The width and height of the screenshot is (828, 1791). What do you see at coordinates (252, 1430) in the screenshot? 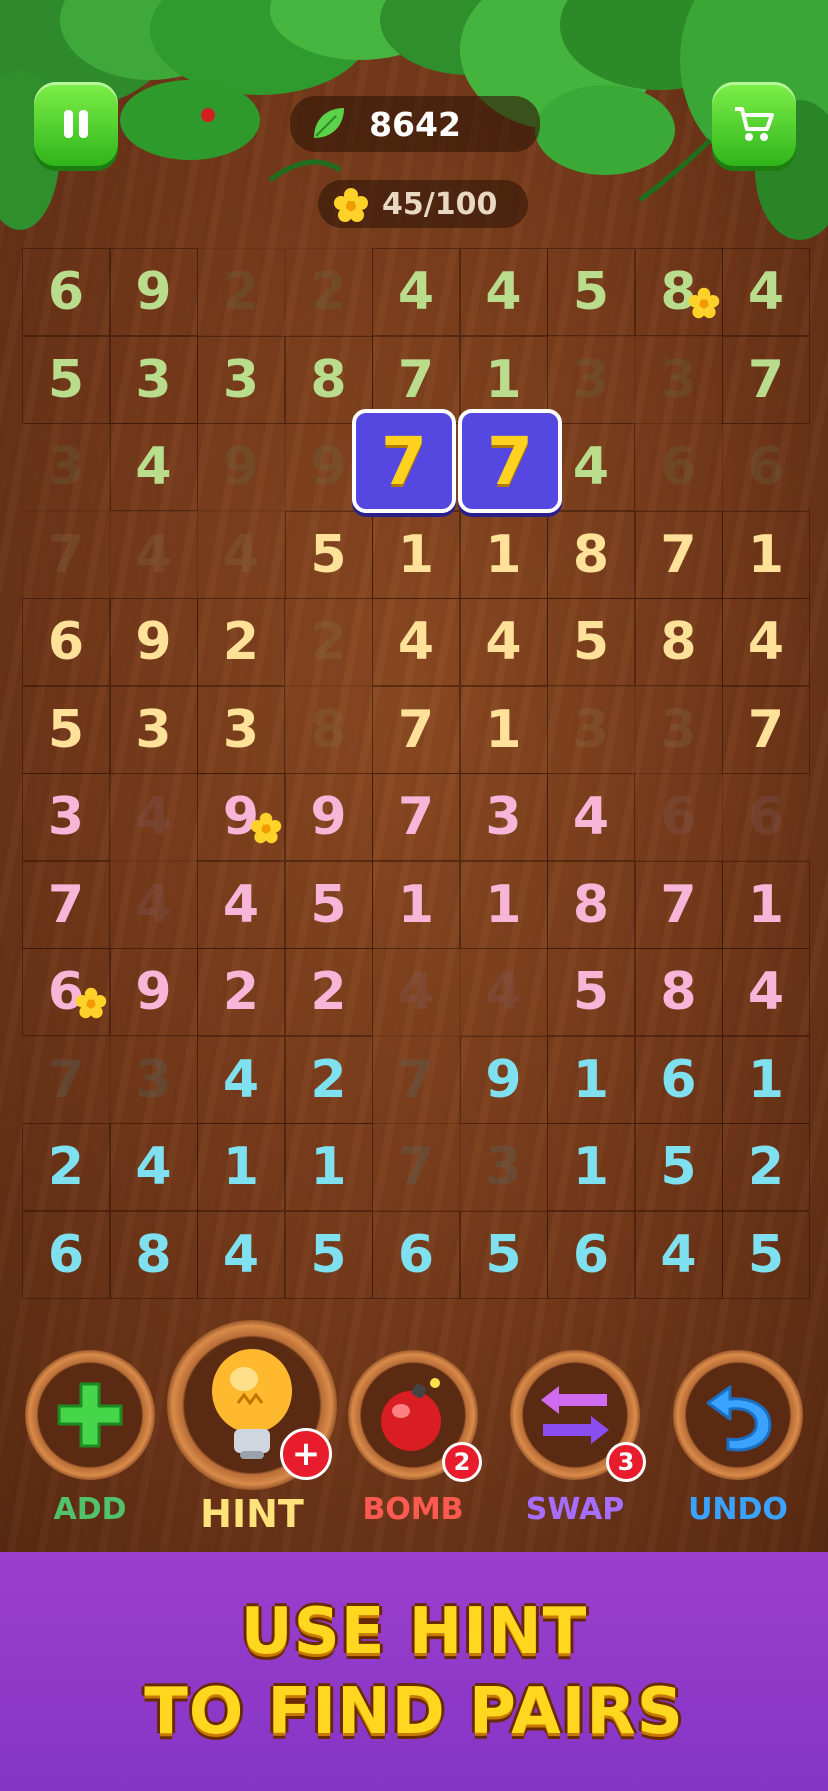
I see `hint-button: + HINT` at bounding box center [252, 1430].